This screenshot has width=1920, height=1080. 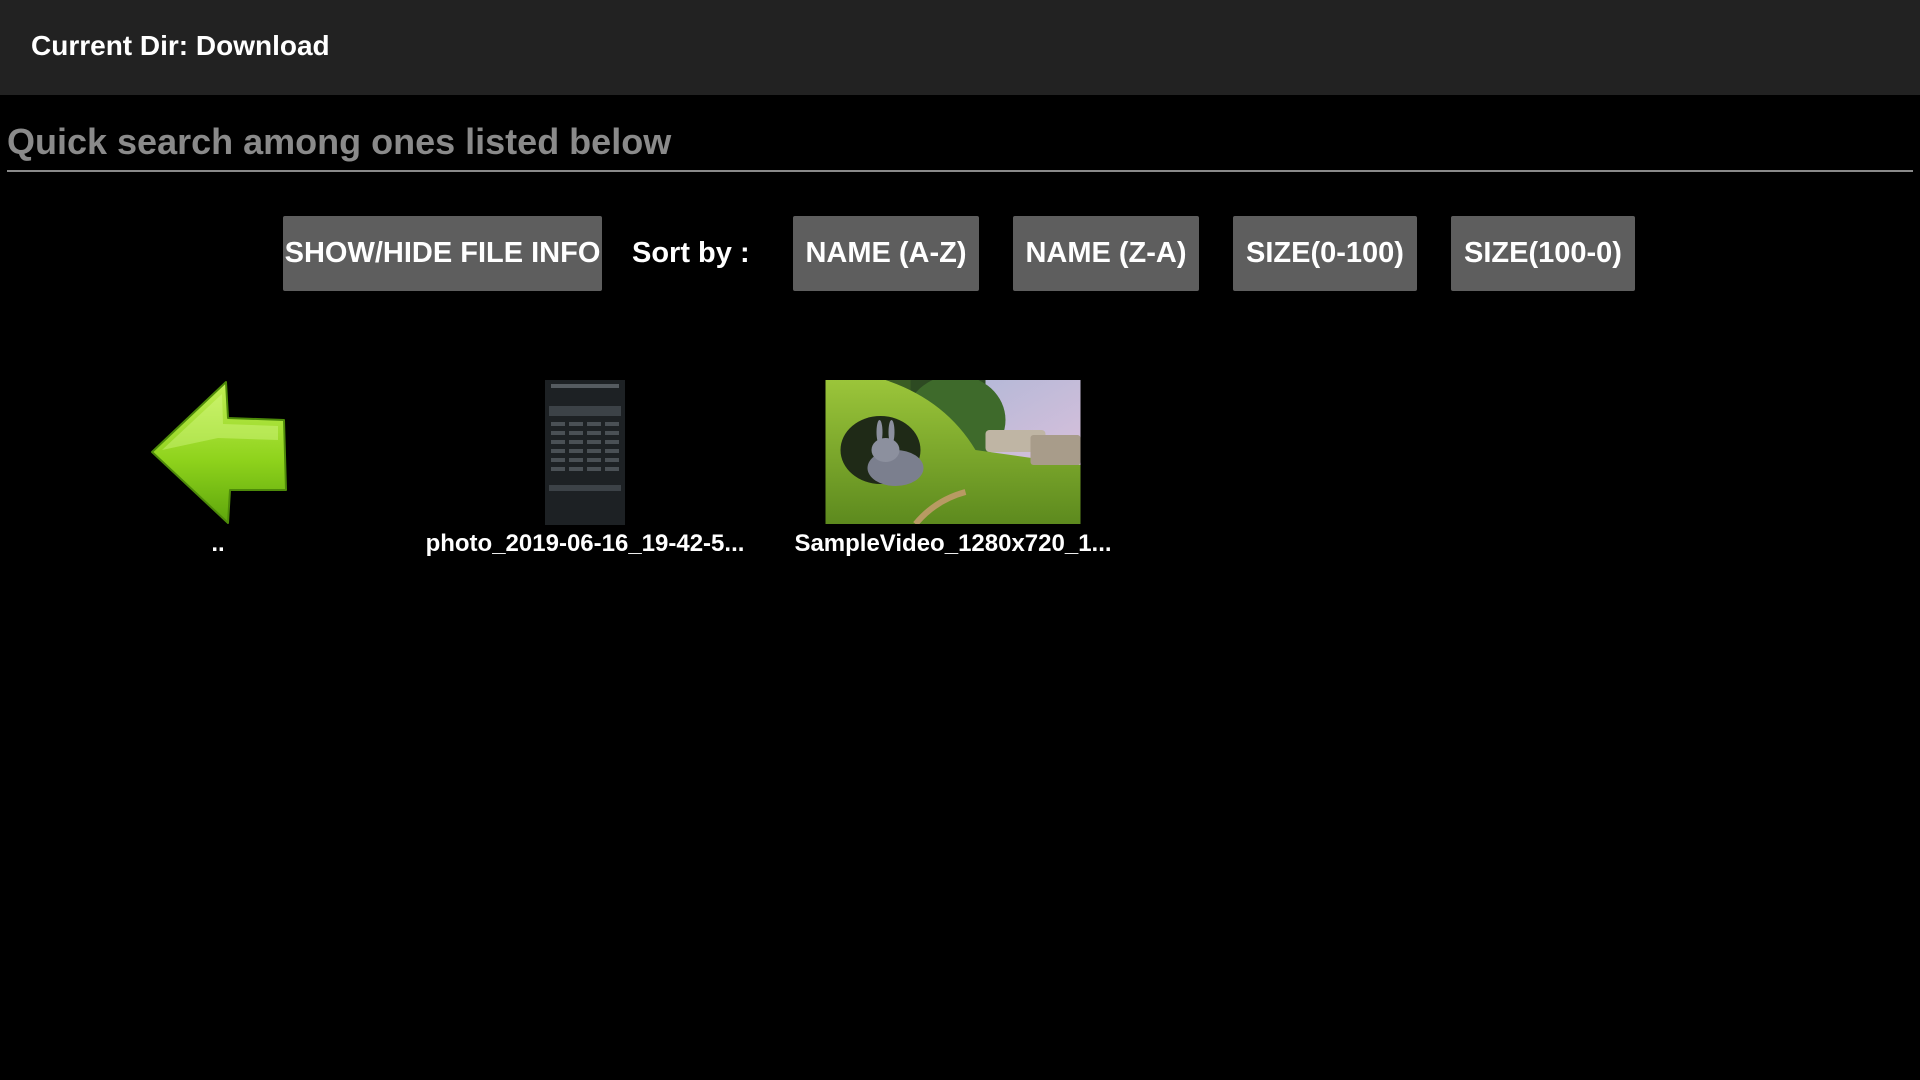 What do you see at coordinates (691, 253) in the screenshot?
I see `sort-by-label: Sort by :` at bounding box center [691, 253].